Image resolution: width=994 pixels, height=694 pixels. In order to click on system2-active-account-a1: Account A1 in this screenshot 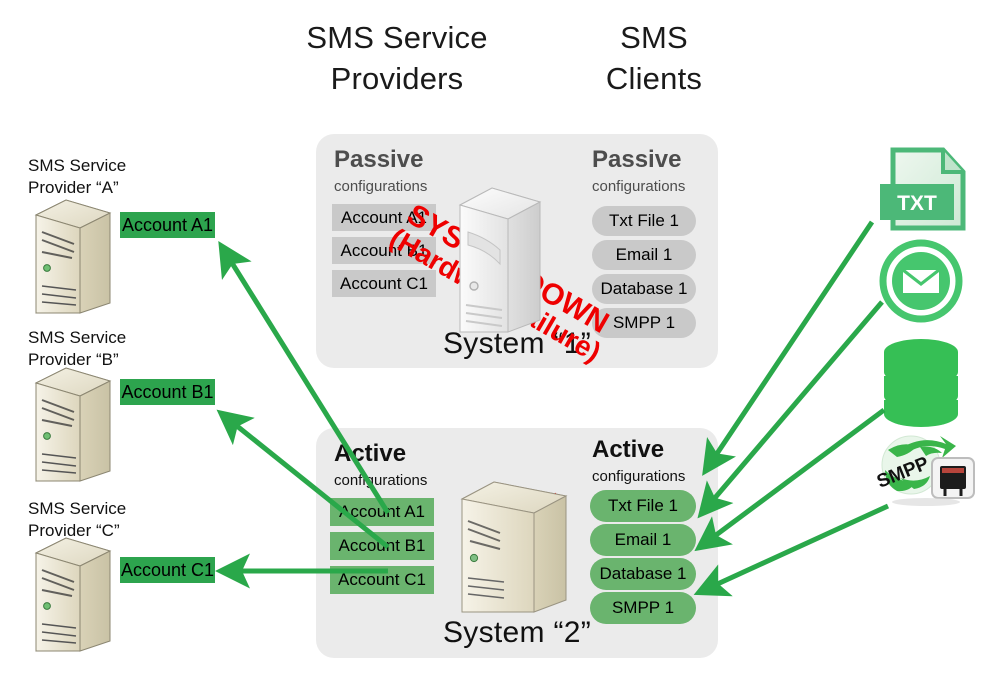, I will do `click(382, 512)`.